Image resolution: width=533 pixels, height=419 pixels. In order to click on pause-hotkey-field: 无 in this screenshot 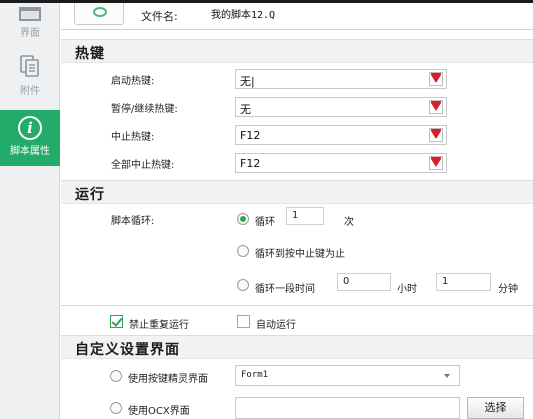, I will do `click(341, 107)`.